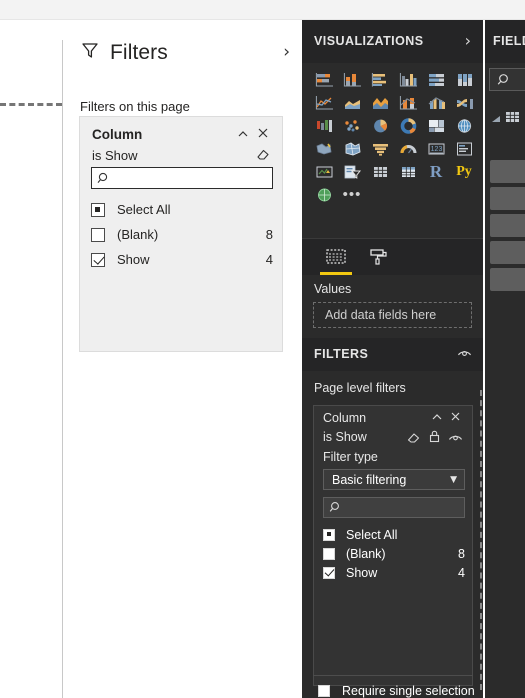  I want to click on require-single-selection-row: Require single selection, so click(396, 691).